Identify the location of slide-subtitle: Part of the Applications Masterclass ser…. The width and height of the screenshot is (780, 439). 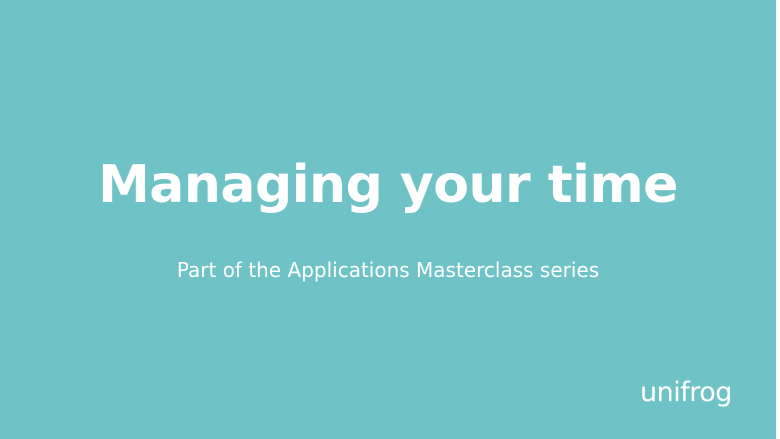
(388, 270).